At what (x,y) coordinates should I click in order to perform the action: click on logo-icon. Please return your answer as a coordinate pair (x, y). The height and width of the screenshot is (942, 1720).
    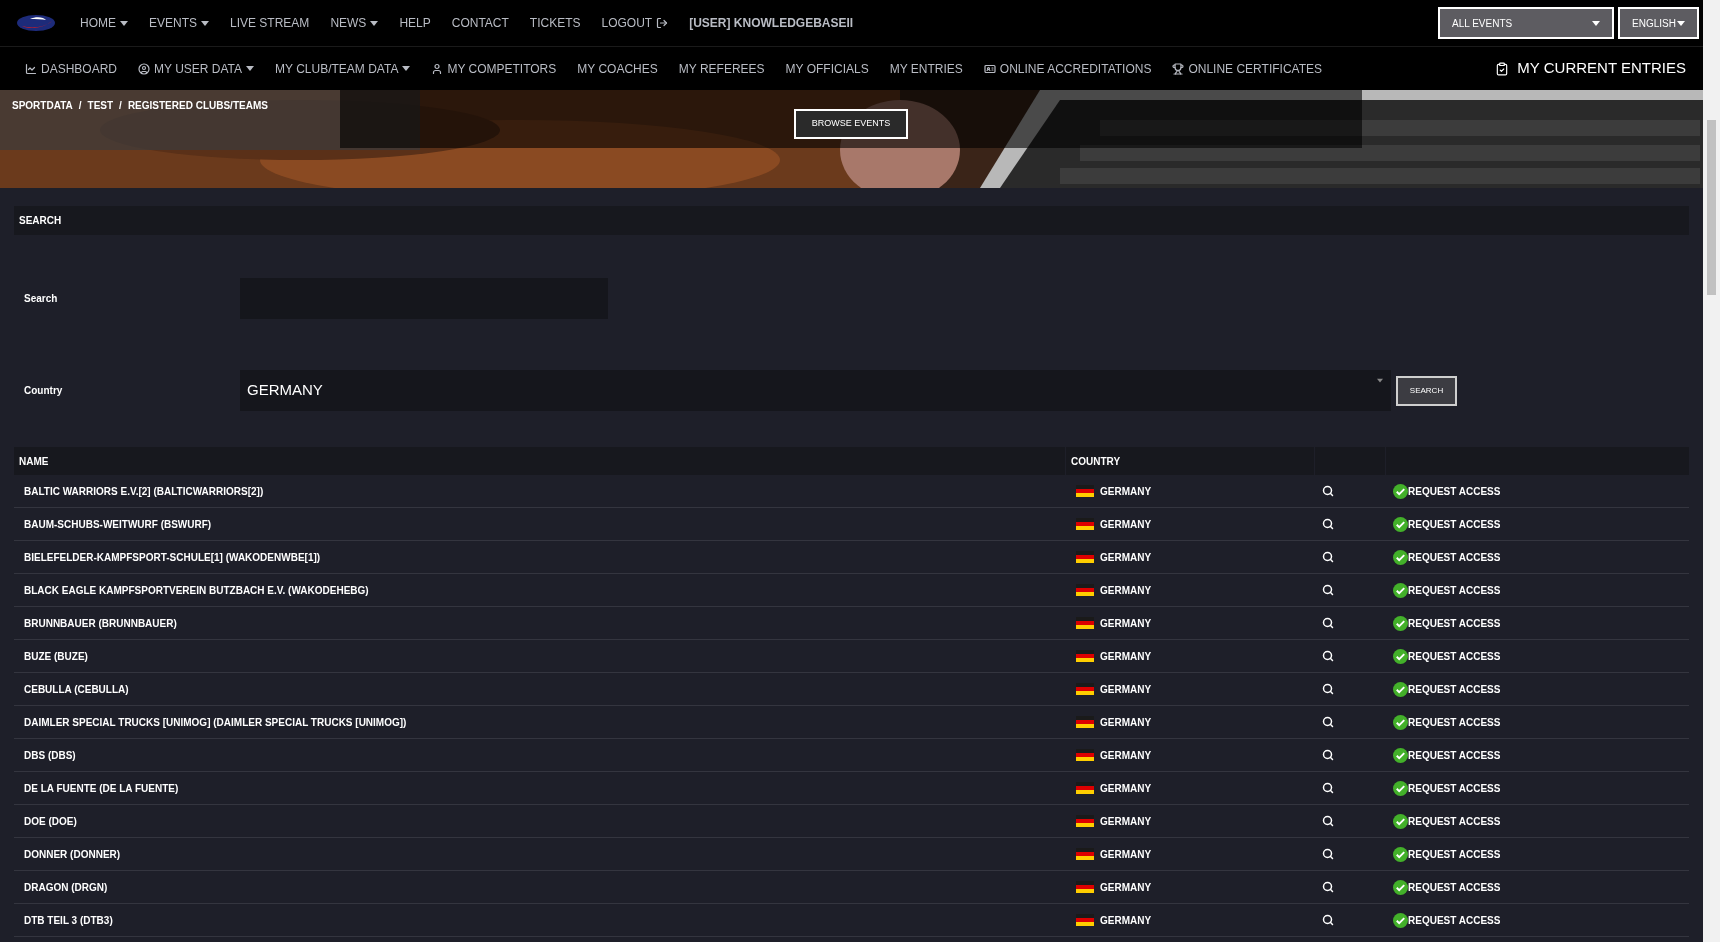
    Looking at the image, I should click on (36, 23).